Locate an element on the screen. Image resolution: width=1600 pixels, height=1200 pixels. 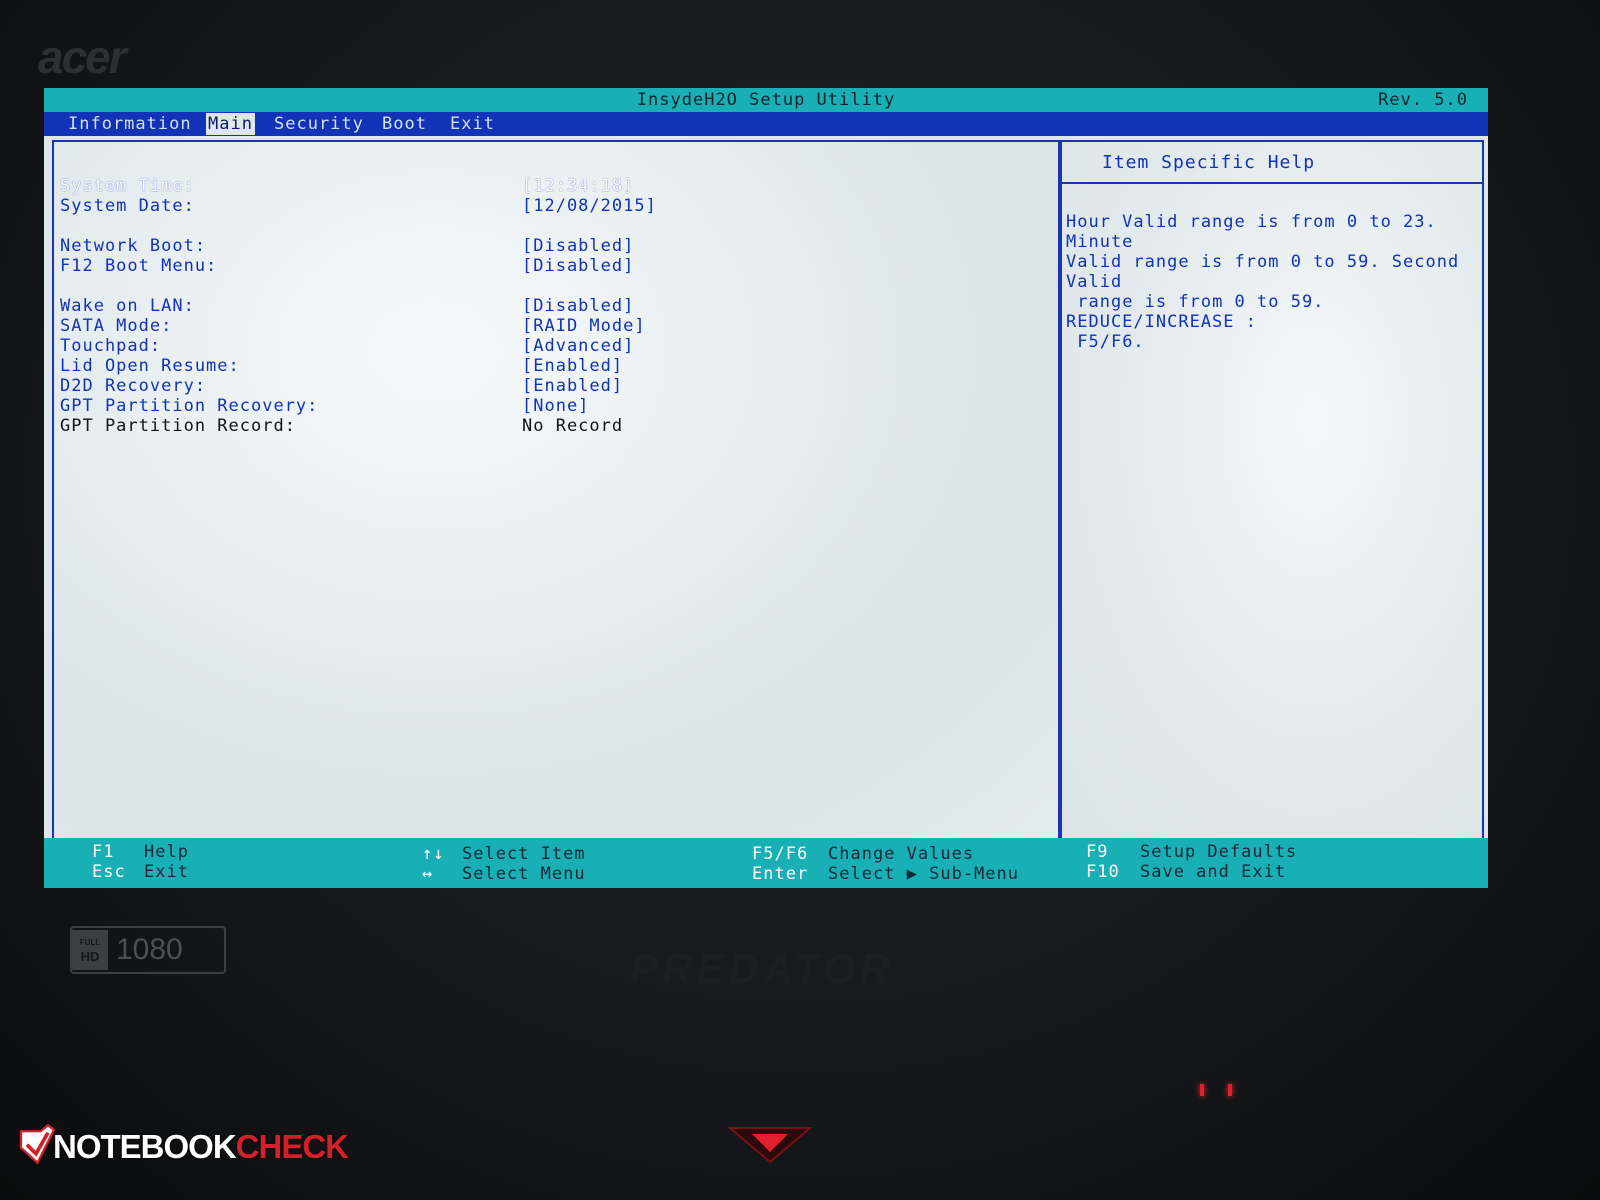
predator-logo: PREDATOR is located at coordinates (762, 968).